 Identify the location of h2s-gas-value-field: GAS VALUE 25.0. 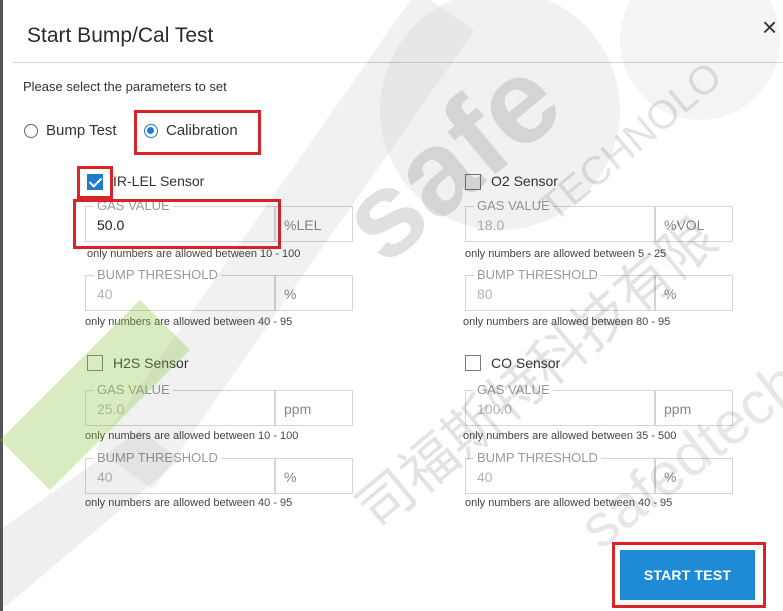
(180, 404).